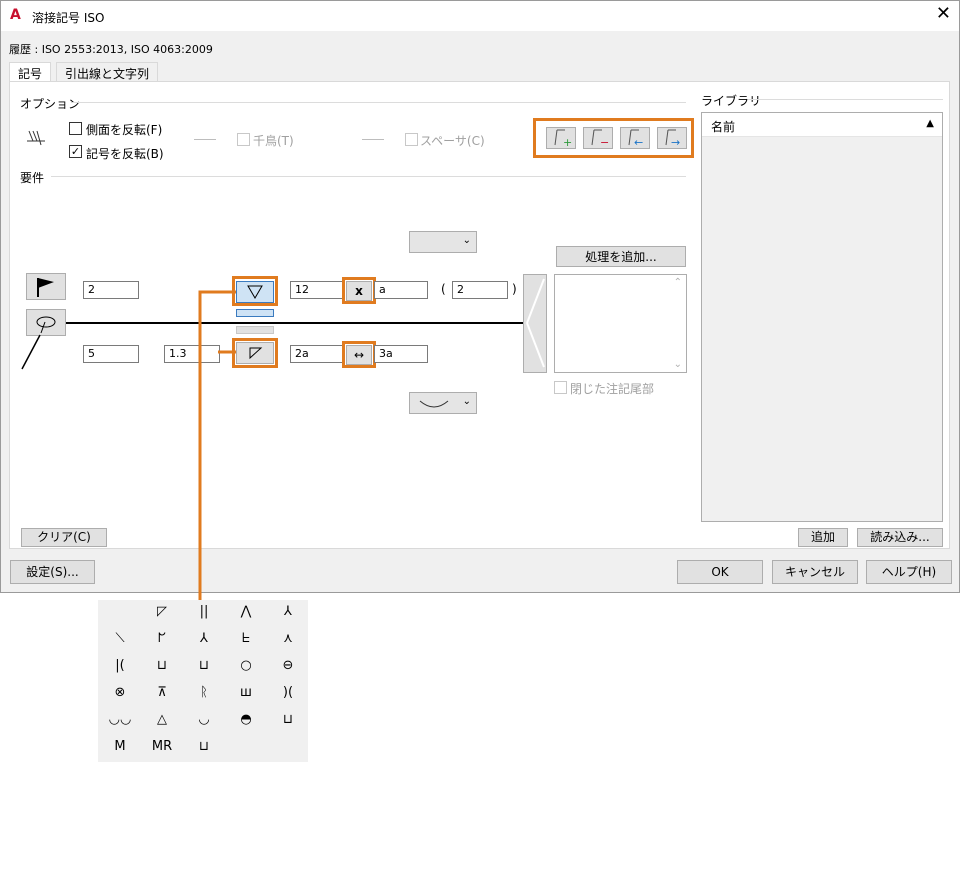  I want to click on weld-symbol-option: |(, so click(120, 665).